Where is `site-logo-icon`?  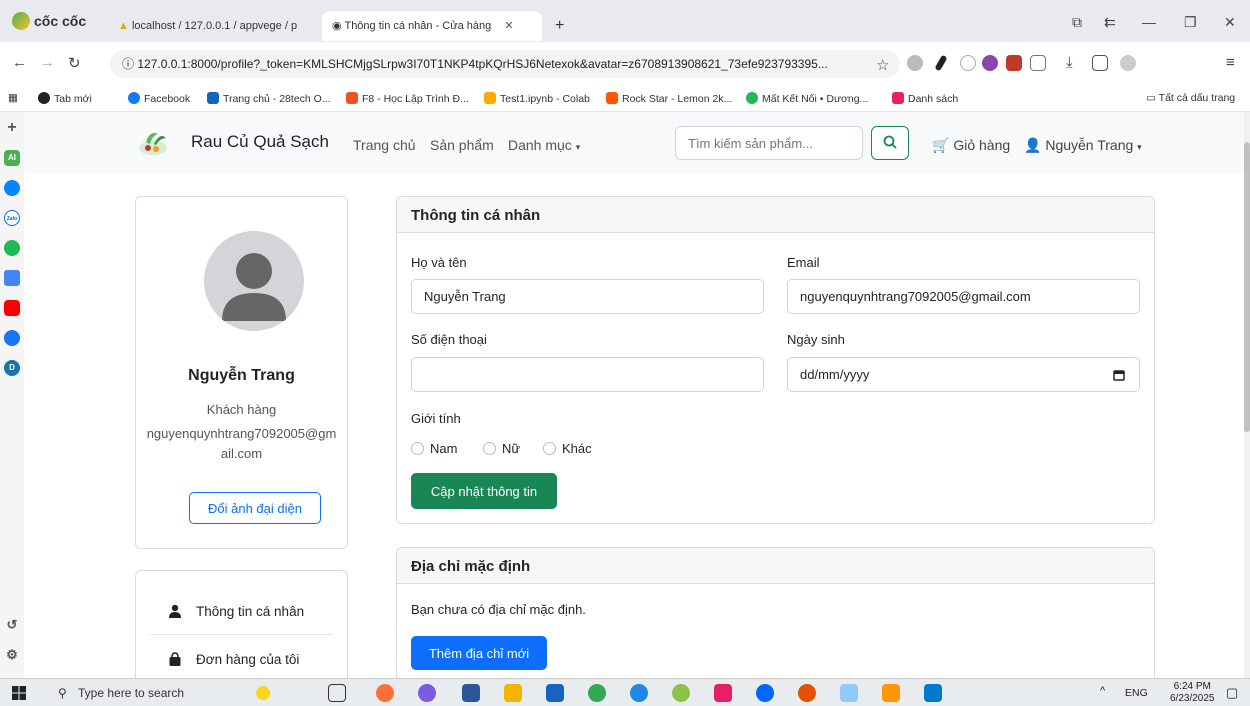
site-logo-icon is located at coordinates (153, 142).